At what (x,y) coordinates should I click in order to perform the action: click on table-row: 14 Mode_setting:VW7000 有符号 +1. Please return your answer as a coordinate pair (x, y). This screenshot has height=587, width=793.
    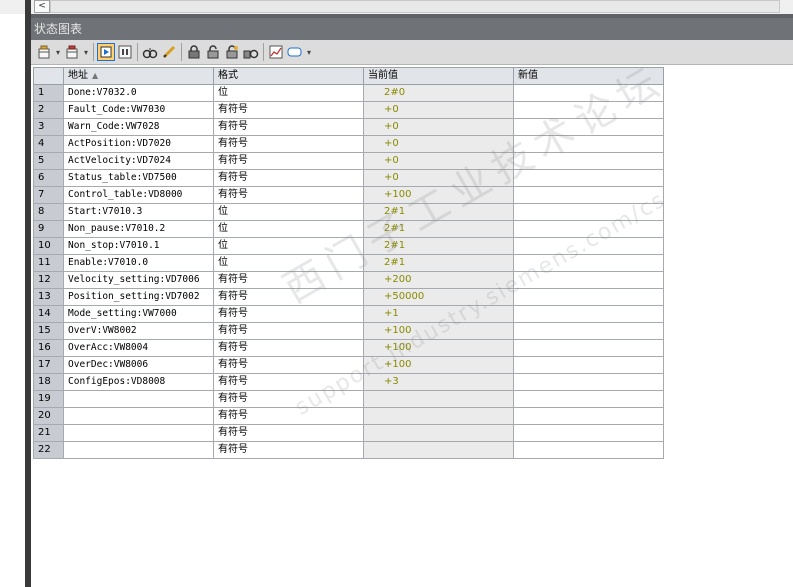
    Looking at the image, I should click on (348, 314).